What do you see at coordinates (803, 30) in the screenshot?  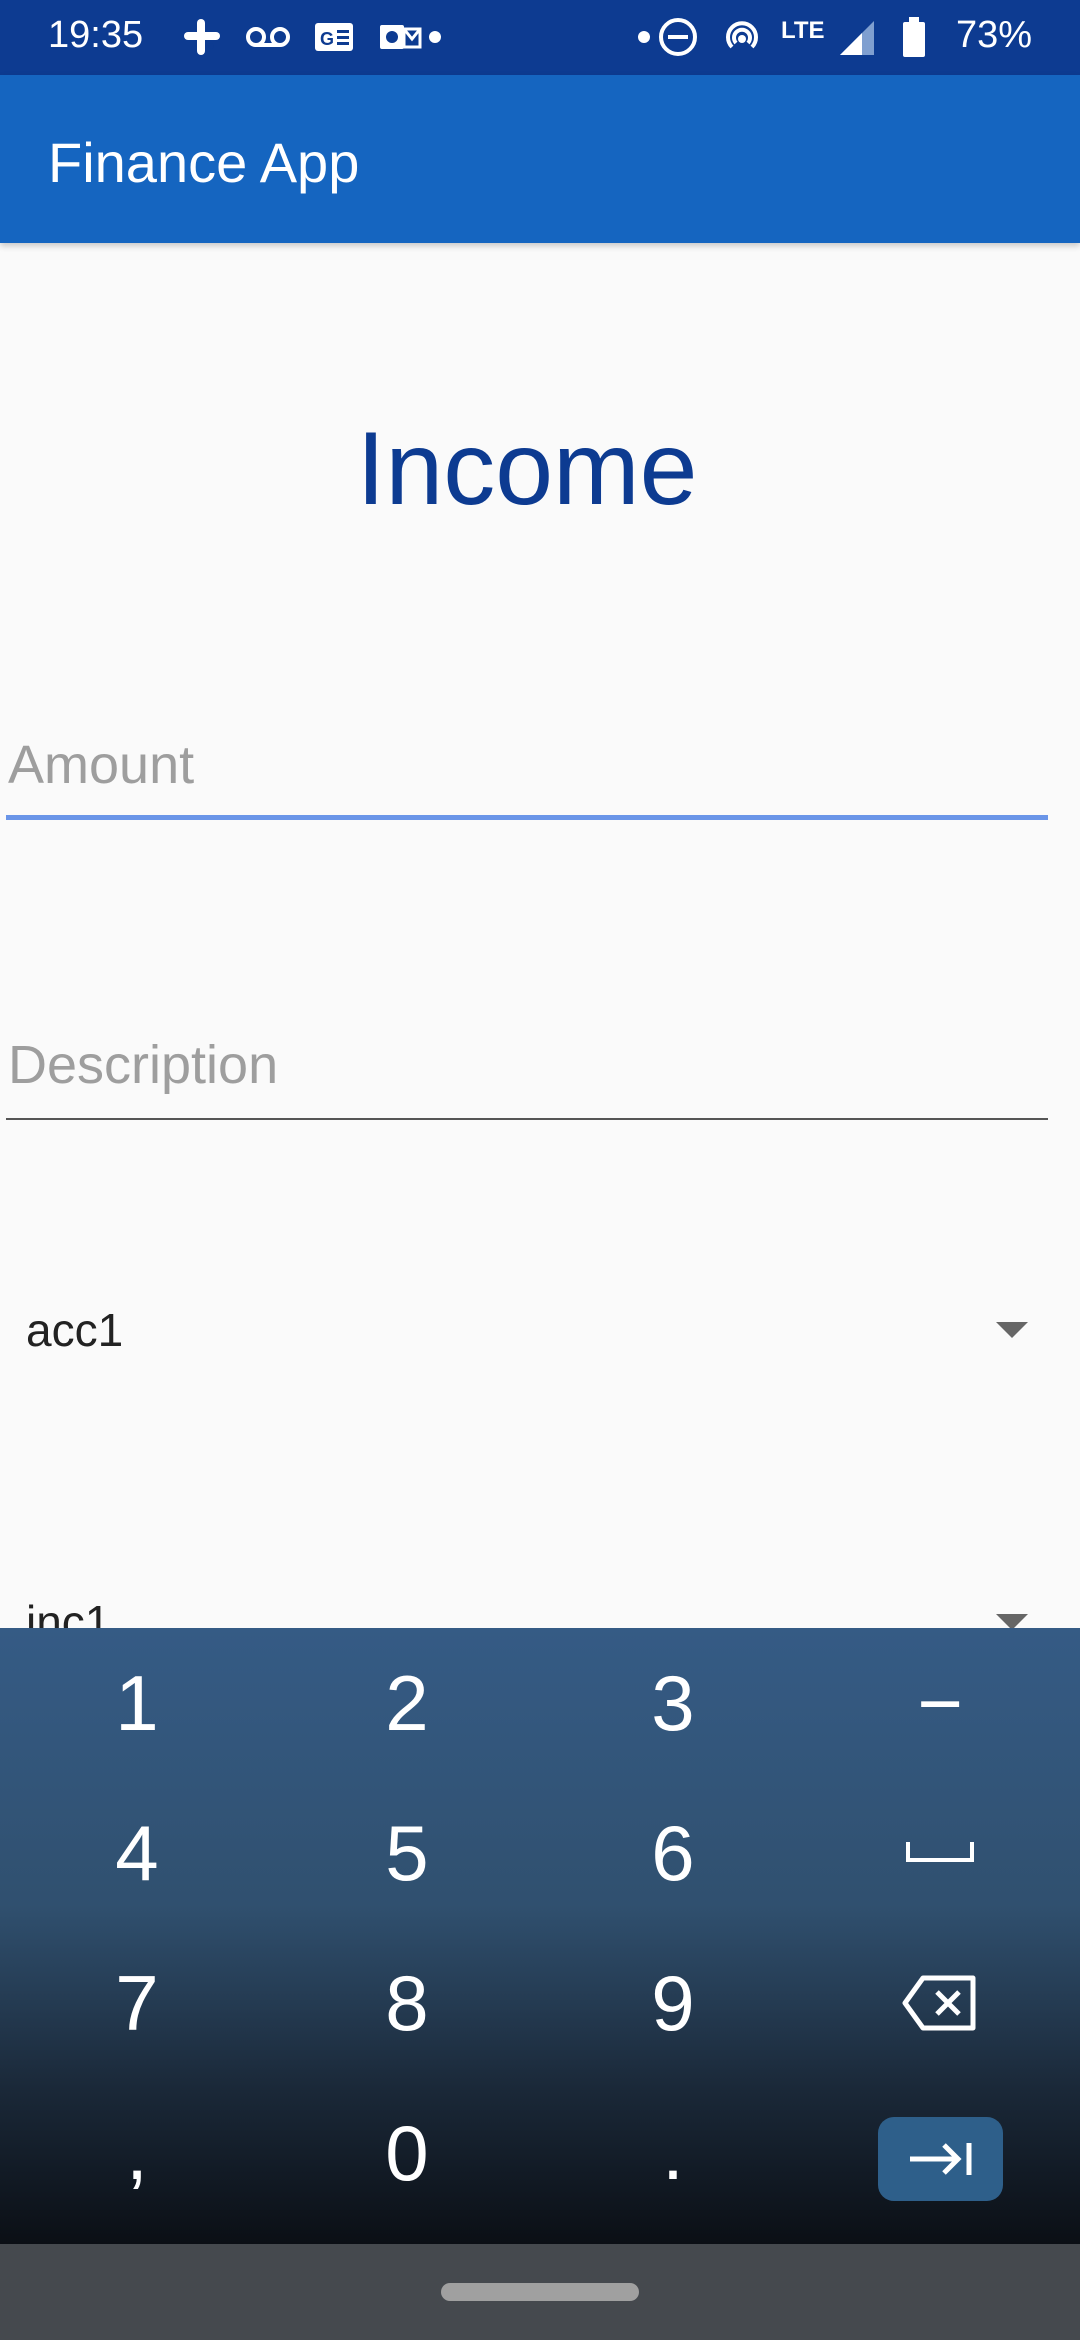 I see `network-type: LTE` at bounding box center [803, 30].